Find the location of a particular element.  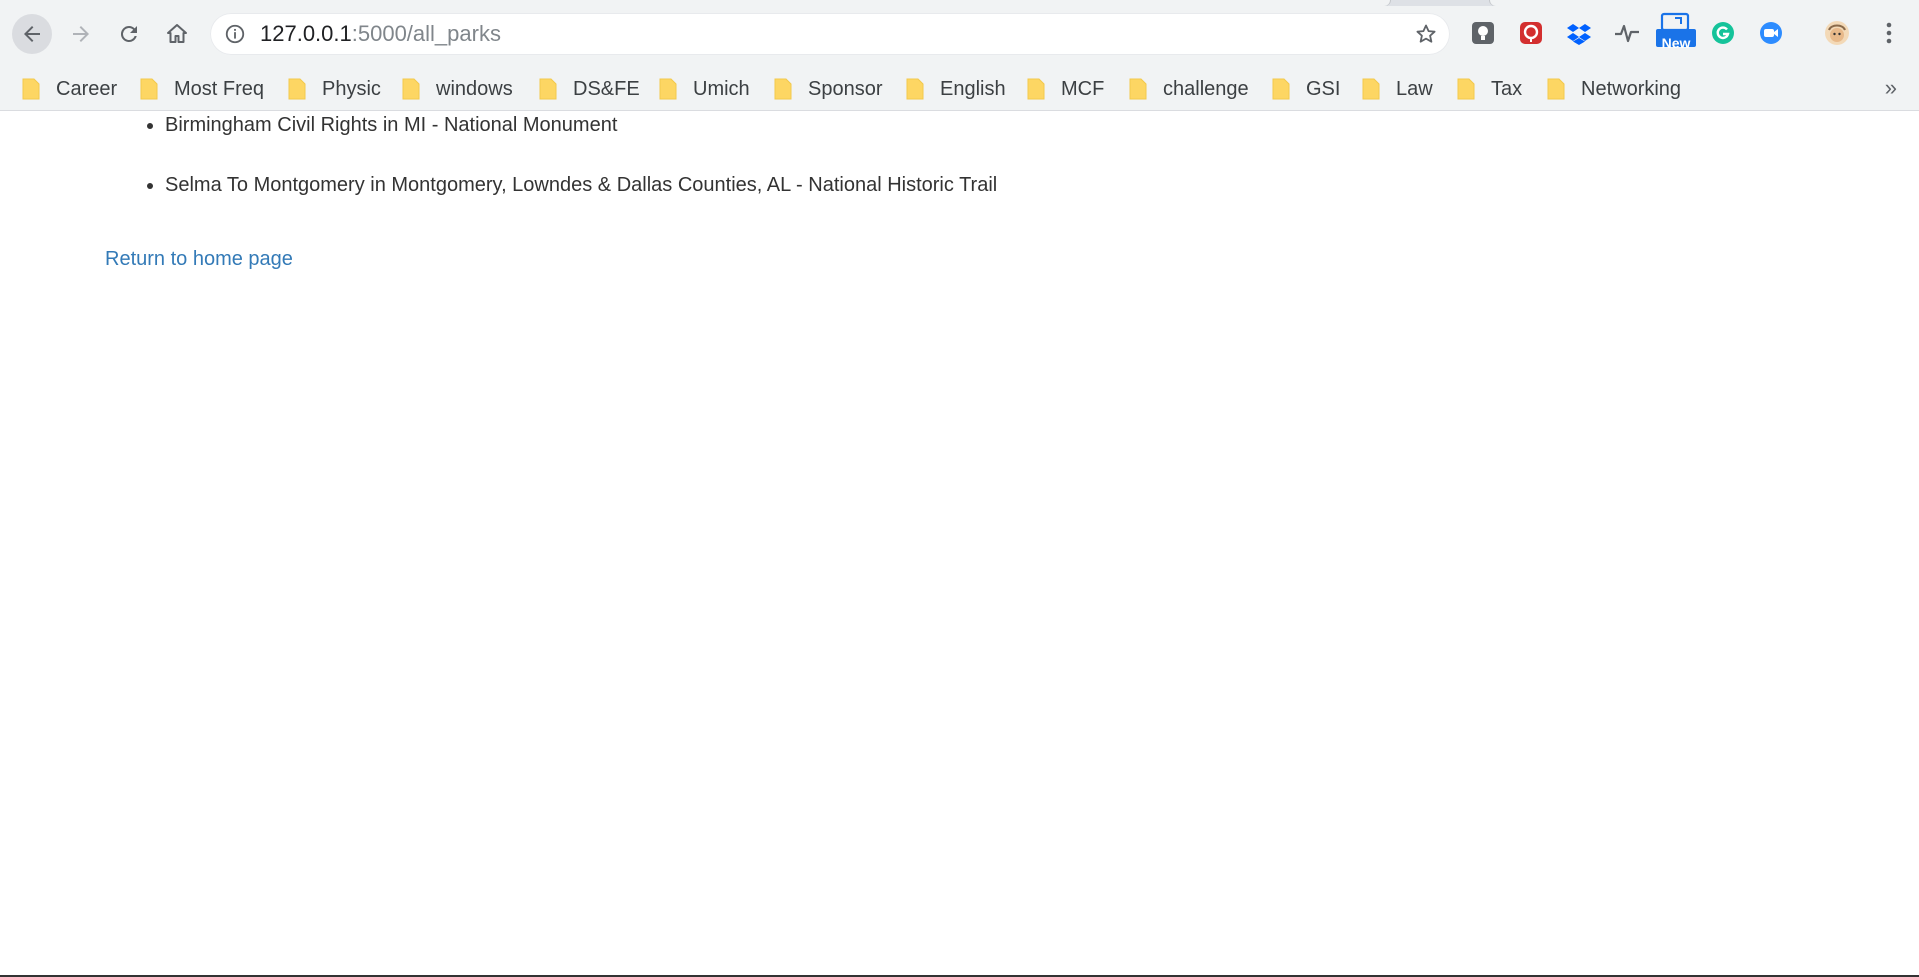

forward-button is located at coordinates (81, 34).